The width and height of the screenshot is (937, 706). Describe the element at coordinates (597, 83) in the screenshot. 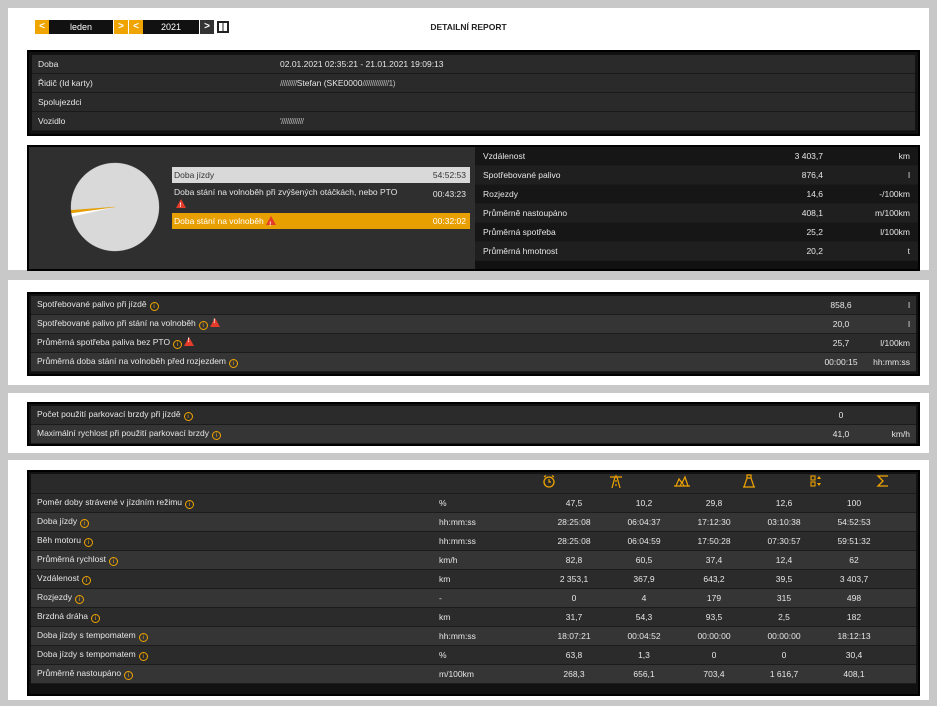

I see `info-value-driver: /////////Stefan (SKE0000//////////////1)` at that location.